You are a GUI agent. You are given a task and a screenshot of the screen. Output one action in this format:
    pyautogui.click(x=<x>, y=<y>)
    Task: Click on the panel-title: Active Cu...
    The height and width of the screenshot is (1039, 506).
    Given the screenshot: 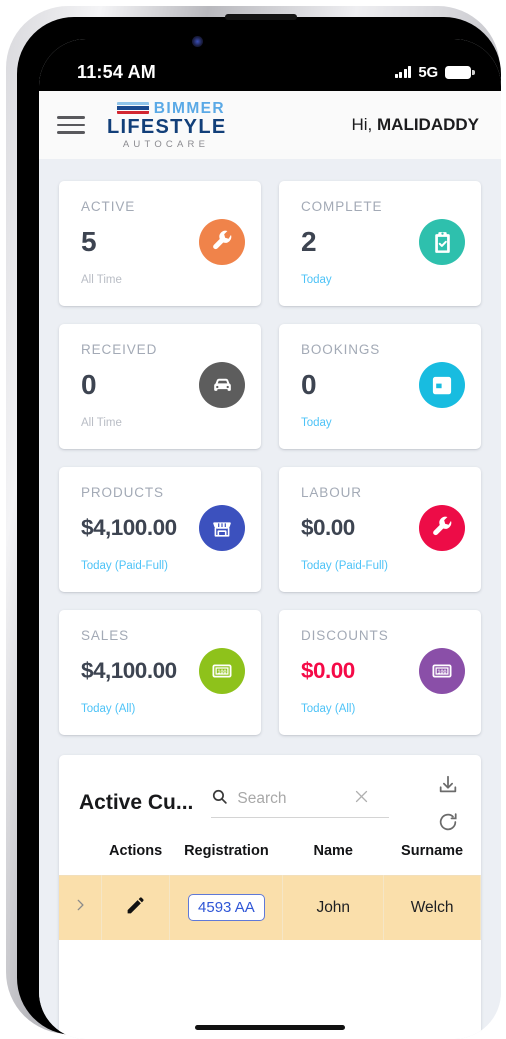 What is the action you would take?
    pyautogui.click(x=136, y=802)
    